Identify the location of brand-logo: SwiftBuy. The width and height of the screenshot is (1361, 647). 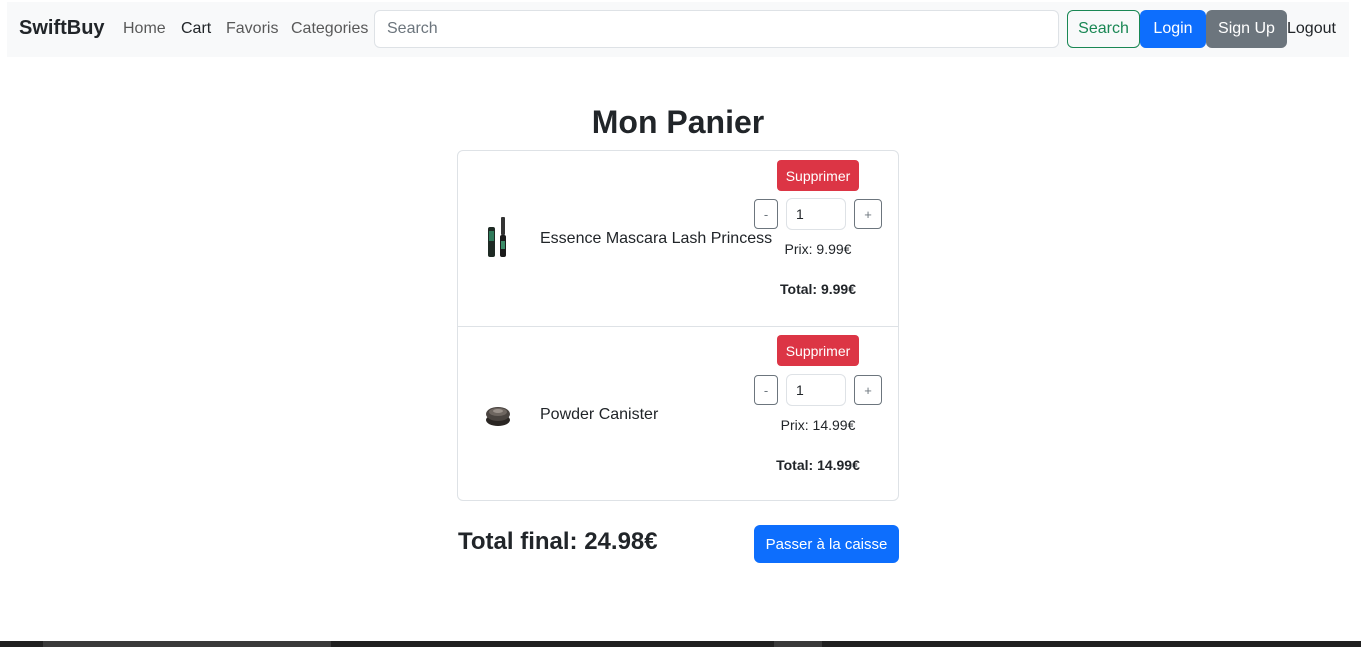
(62, 28).